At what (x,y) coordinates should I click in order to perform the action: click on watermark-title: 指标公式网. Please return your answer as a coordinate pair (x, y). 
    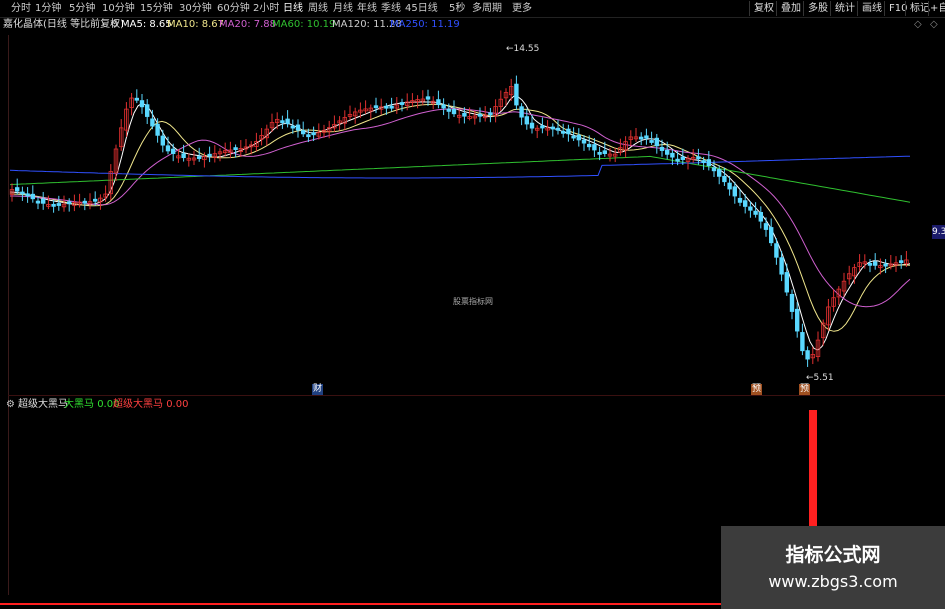
    Looking at the image, I should click on (833, 555).